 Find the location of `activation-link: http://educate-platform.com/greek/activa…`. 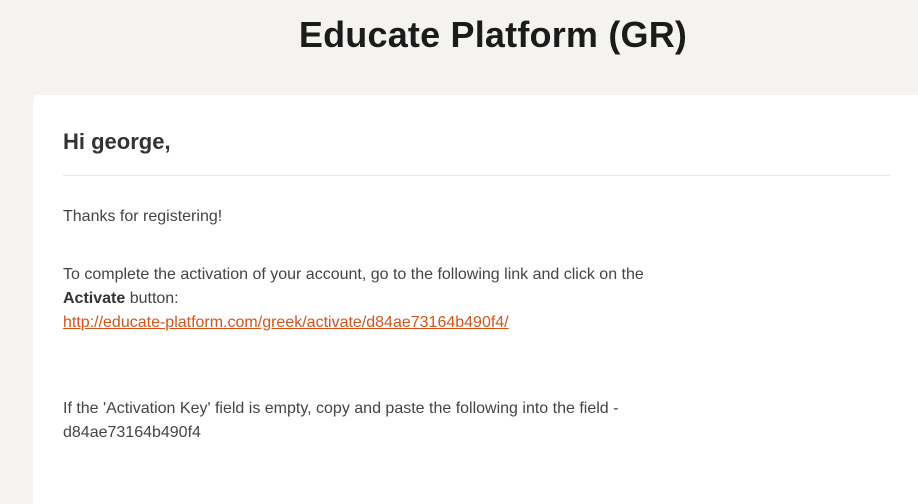

activation-link: http://educate-platform.com/greek/activa… is located at coordinates (286, 322).